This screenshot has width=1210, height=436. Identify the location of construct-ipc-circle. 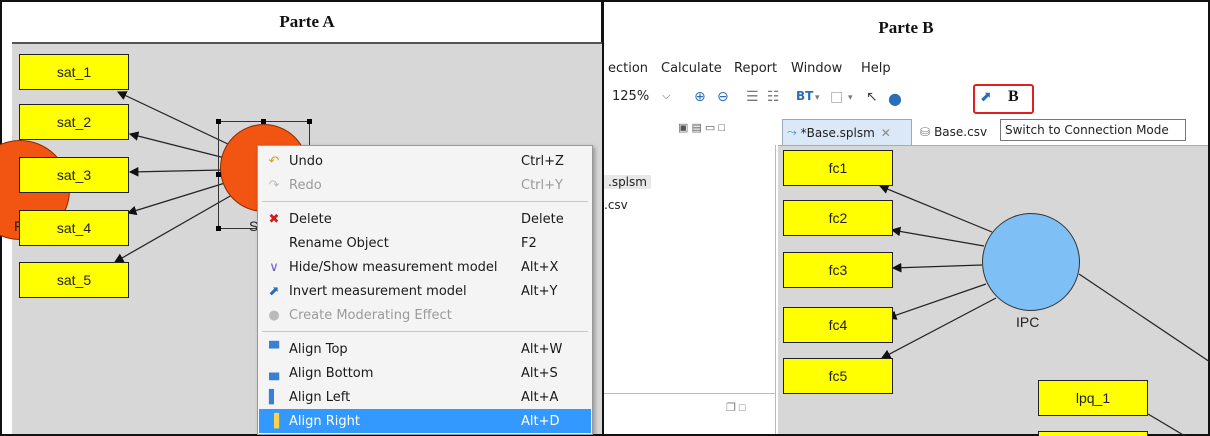
(1031, 262).